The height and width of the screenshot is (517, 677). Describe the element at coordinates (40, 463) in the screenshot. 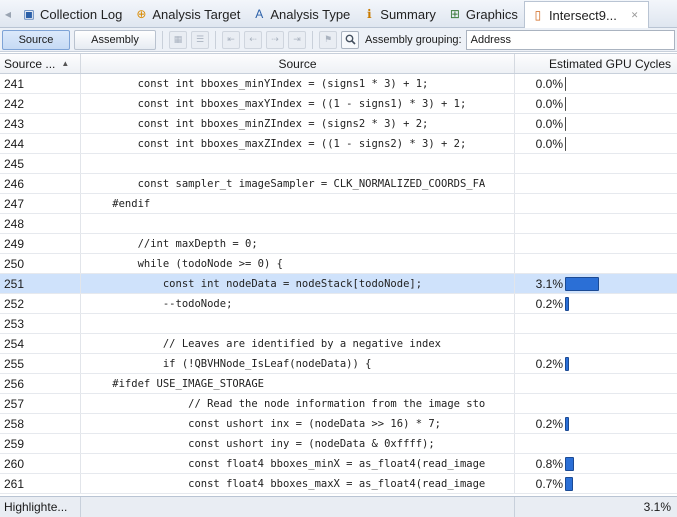

I see `line-number: 260` at that location.